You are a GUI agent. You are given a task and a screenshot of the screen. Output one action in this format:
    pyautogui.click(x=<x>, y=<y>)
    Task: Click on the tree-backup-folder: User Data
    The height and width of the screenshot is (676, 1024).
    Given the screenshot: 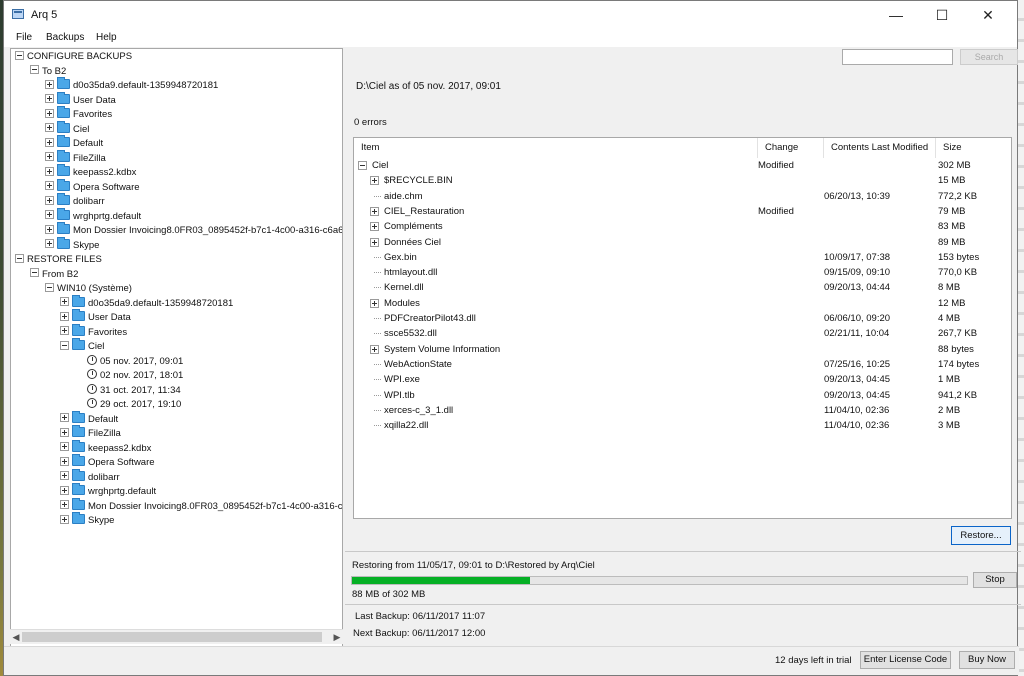 What is the action you would take?
    pyautogui.click(x=80, y=99)
    